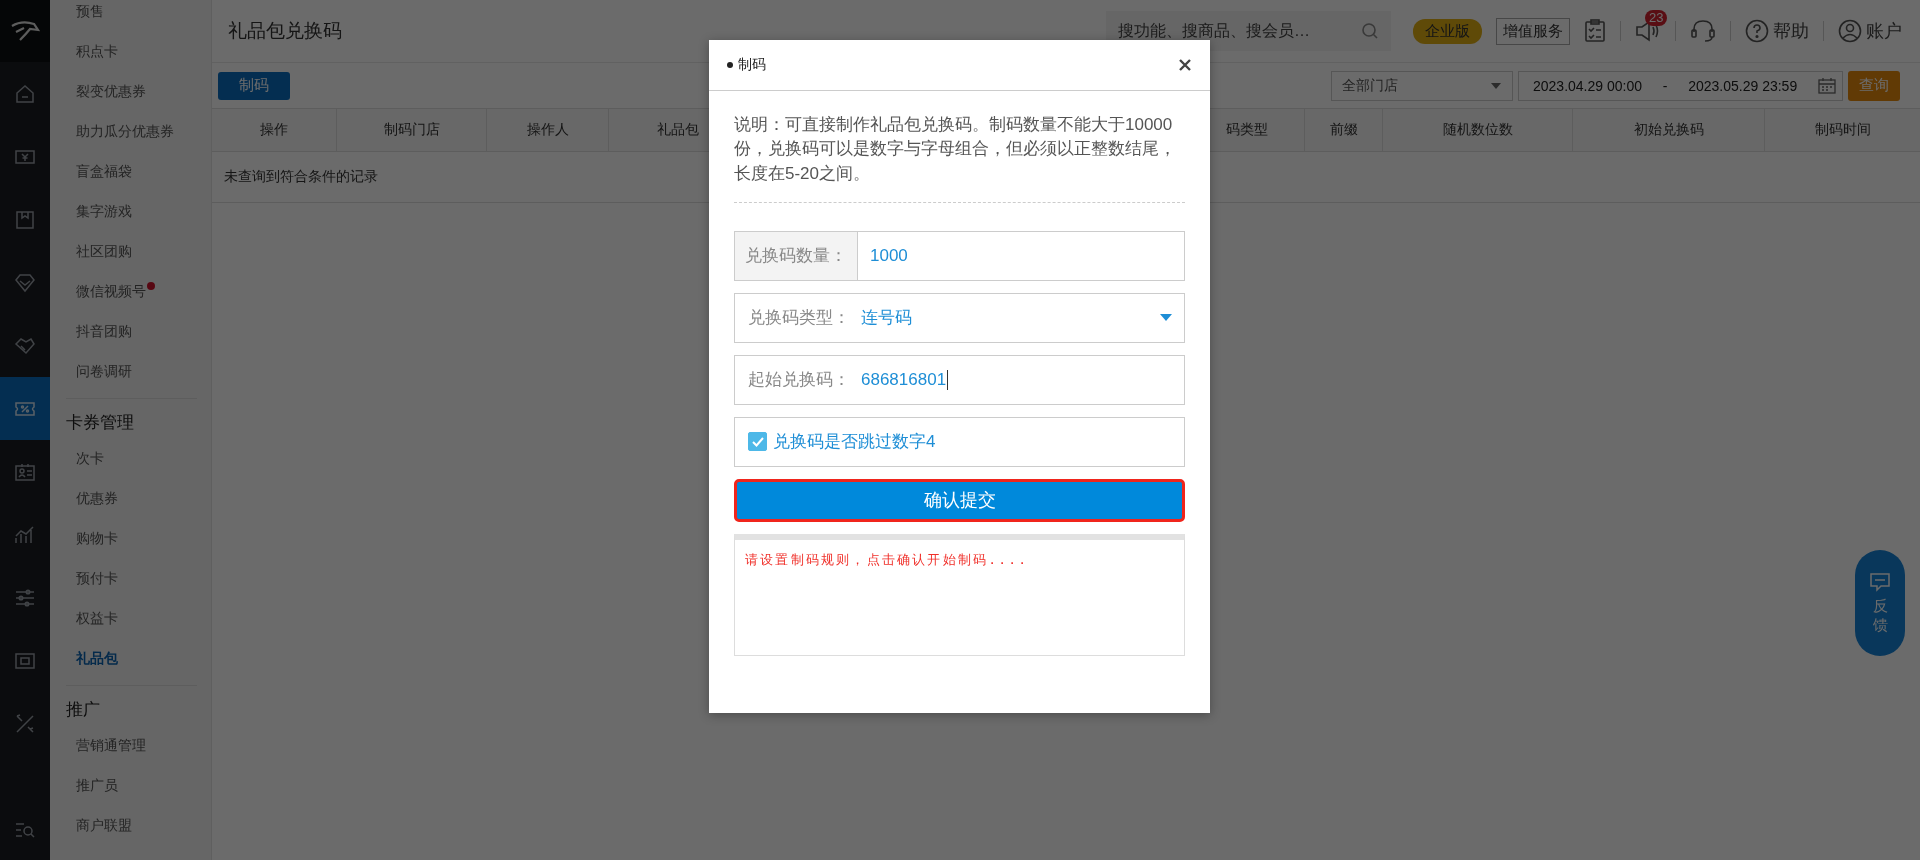 The width and height of the screenshot is (1920, 860). What do you see at coordinates (1595, 31) in the screenshot?
I see `clipboard-icon` at bounding box center [1595, 31].